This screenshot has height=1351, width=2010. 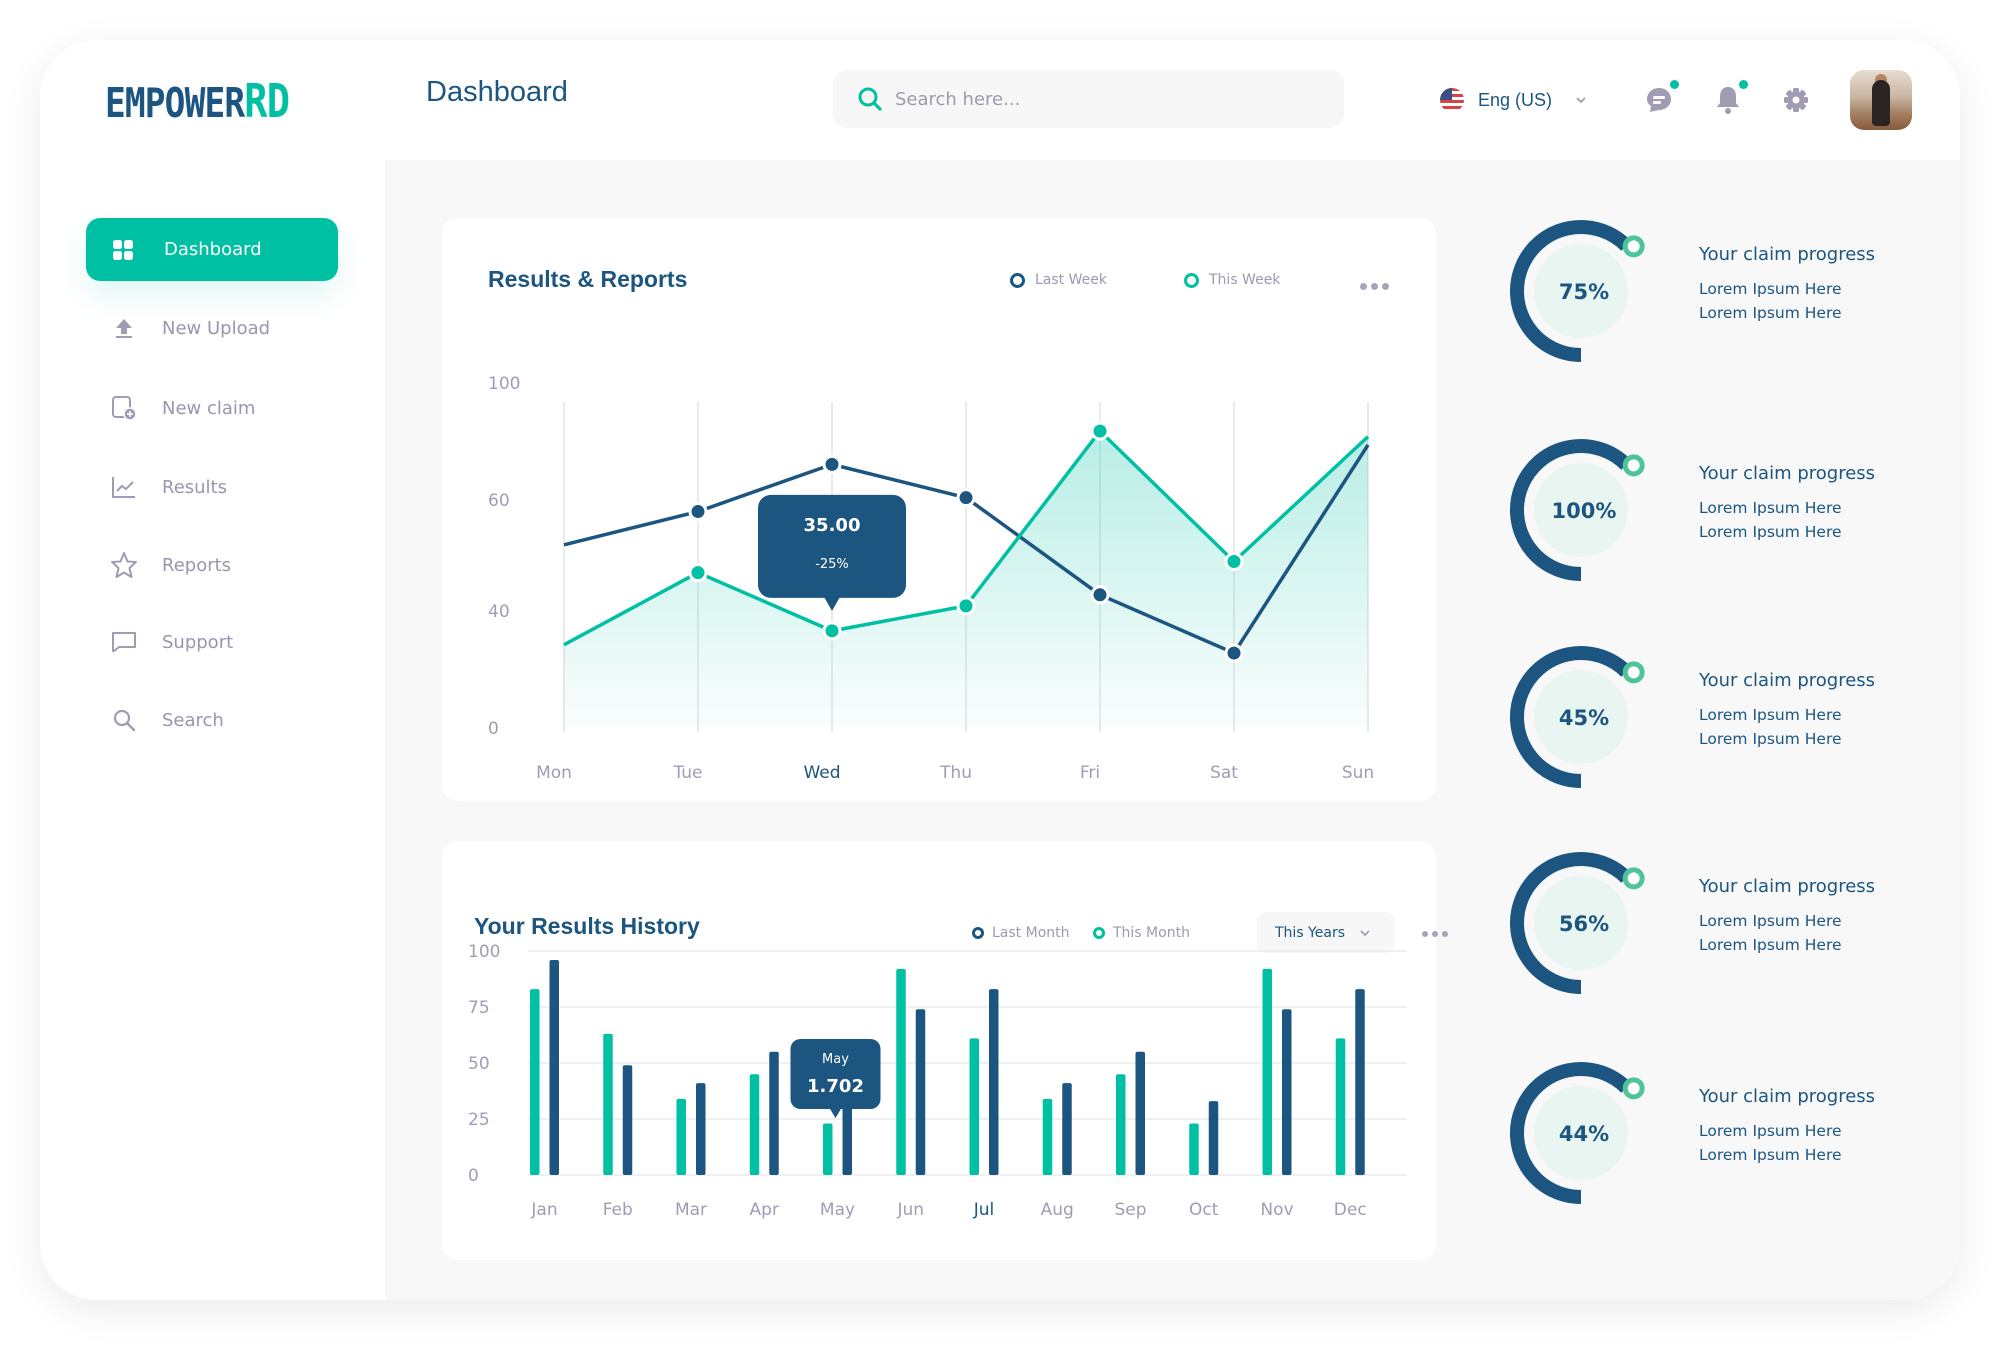 What do you see at coordinates (499, 501) in the screenshot?
I see `y-tick-label: 60` at bounding box center [499, 501].